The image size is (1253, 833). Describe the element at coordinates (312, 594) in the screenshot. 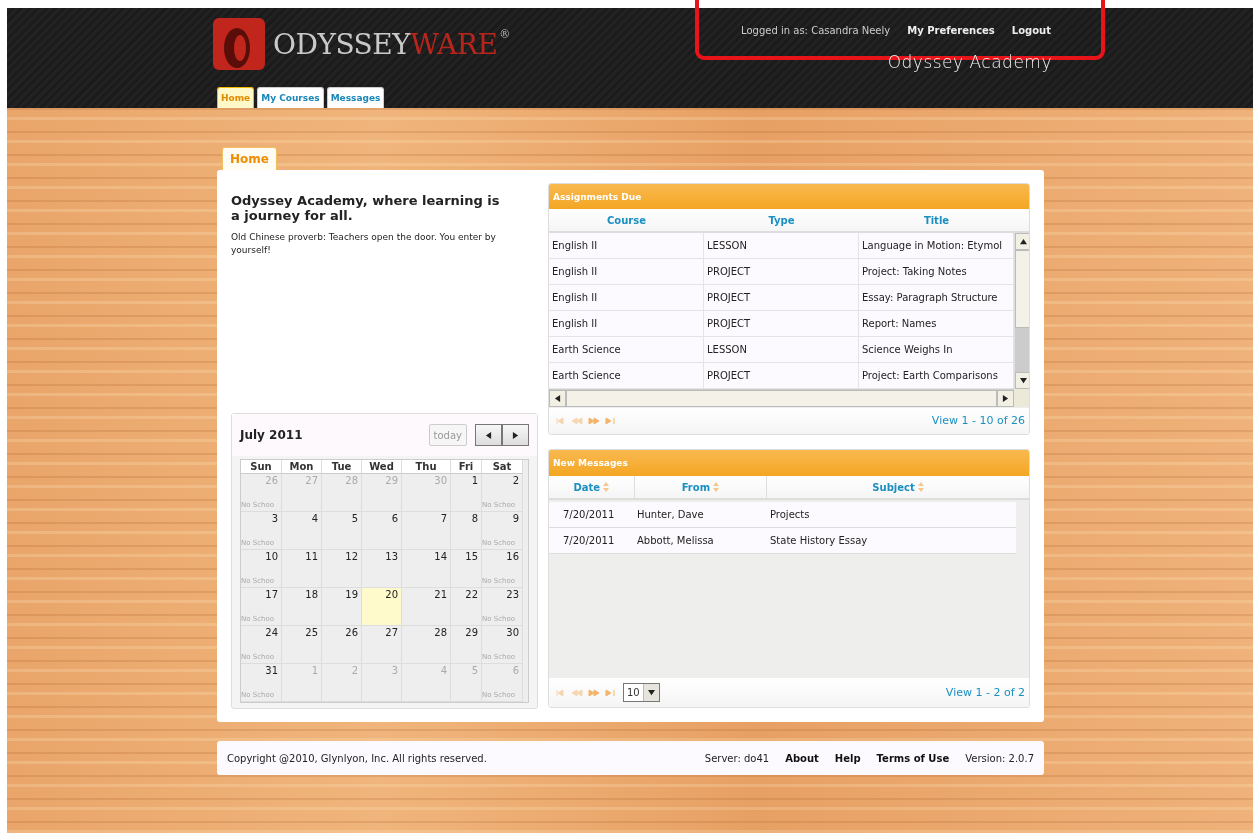

I see `day-number: 18` at that location.